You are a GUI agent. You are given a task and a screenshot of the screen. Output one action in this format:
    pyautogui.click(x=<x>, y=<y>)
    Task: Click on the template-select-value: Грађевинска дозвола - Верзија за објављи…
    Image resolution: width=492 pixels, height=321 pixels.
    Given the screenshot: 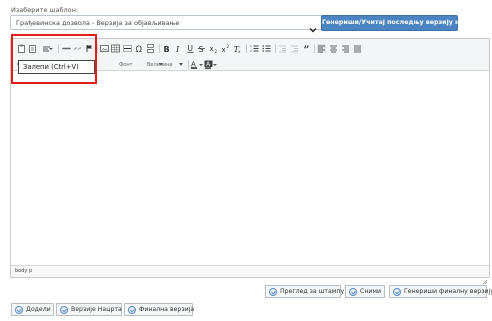 What is the action you would take?
    pyautogui.click(x=98, y=23)
    